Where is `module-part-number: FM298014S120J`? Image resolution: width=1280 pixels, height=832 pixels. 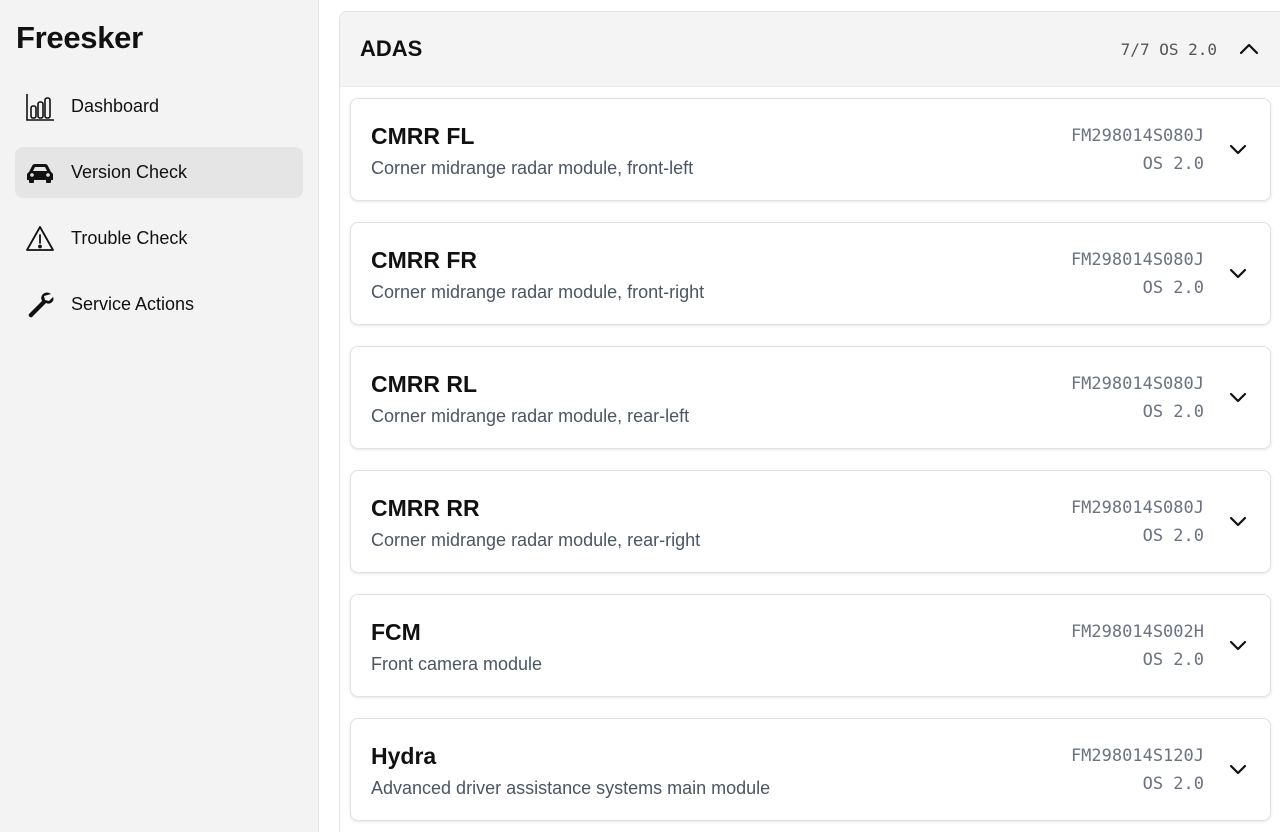
module-part-number: FM298014S120J is located at coordinates (1137, 755).